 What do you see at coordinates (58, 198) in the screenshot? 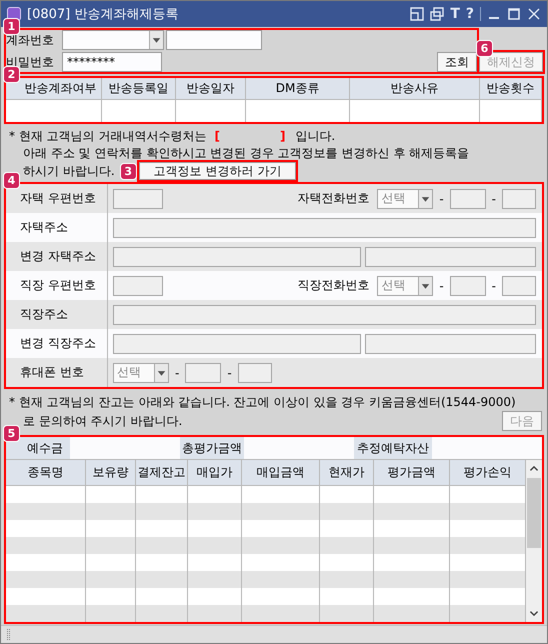
I see `field-label: 자택 우편번호` at bounding box center [58, 198].